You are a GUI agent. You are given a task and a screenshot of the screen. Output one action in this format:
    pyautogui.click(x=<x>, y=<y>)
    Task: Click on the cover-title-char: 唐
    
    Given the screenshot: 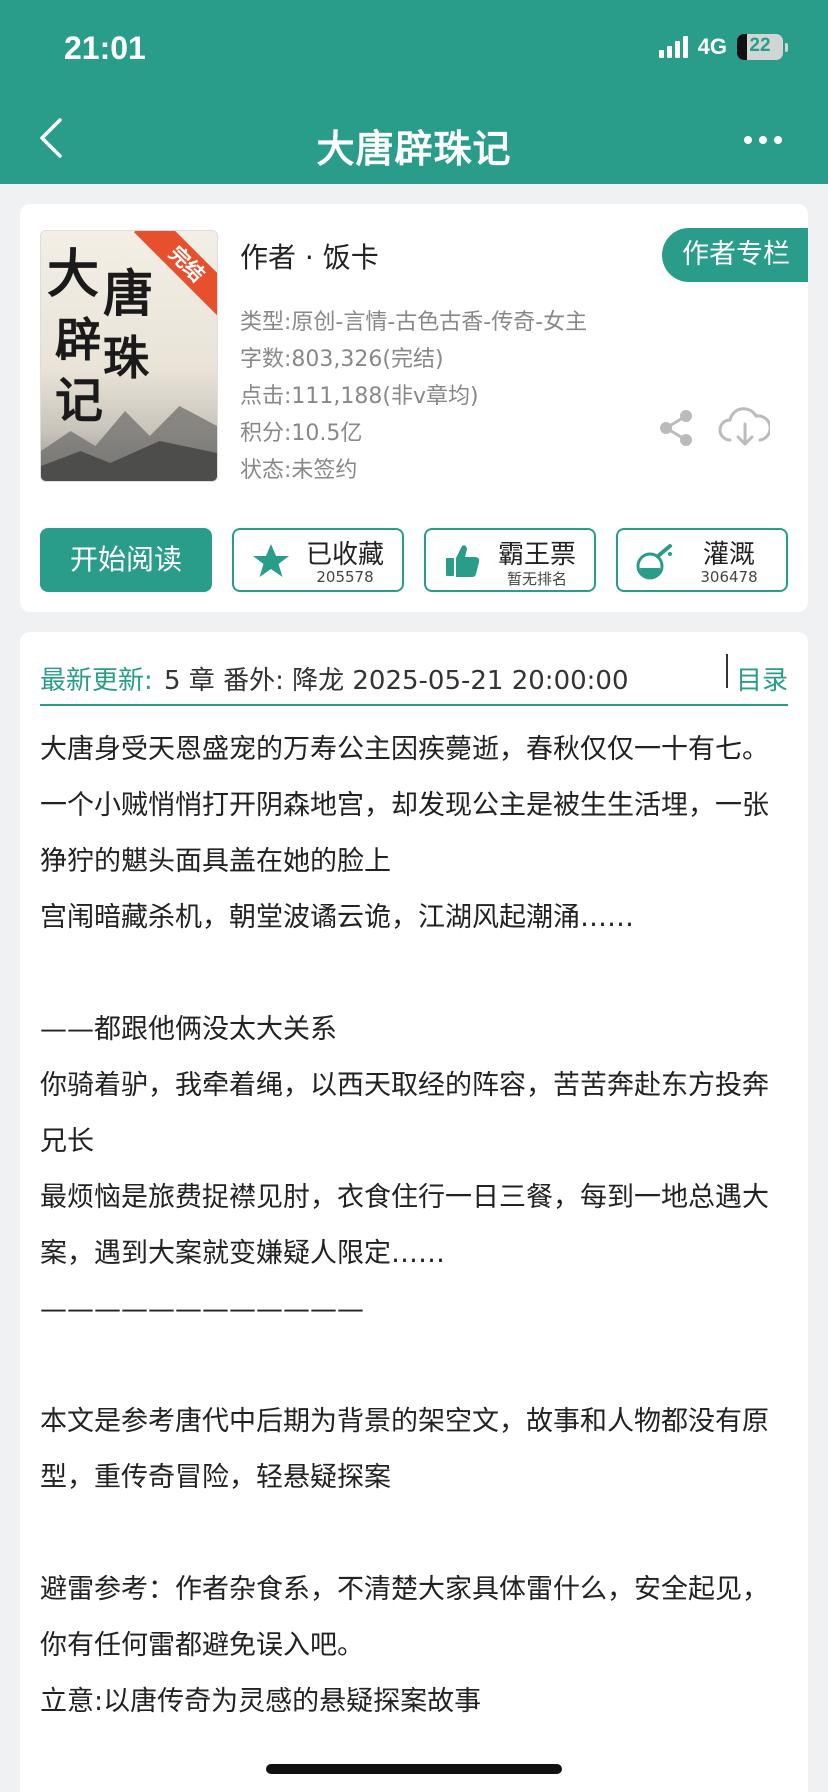 What is the action you would take?
    pyautogui.click(x=128, y=293)
    